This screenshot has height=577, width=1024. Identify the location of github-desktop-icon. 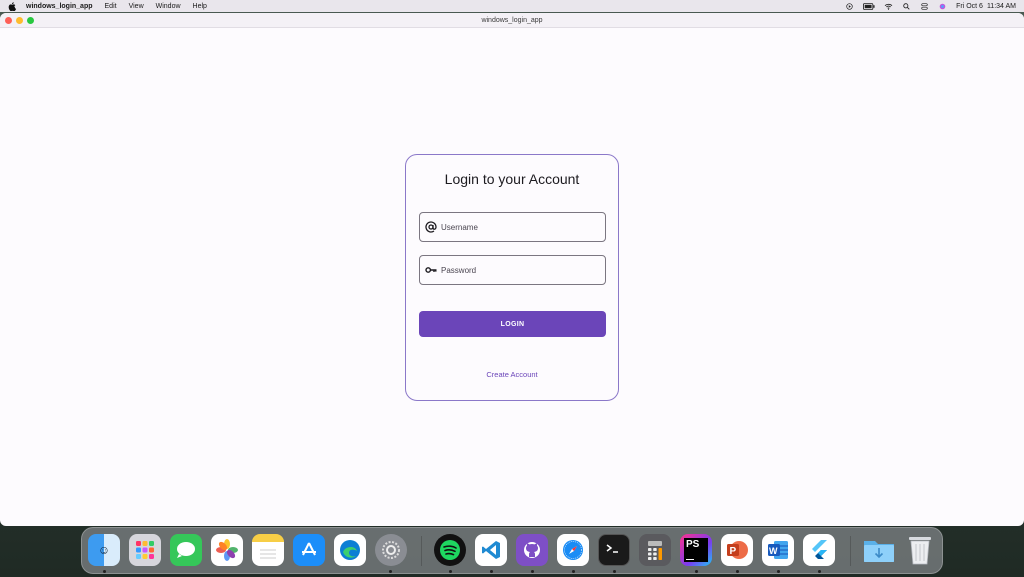
(532, 550).